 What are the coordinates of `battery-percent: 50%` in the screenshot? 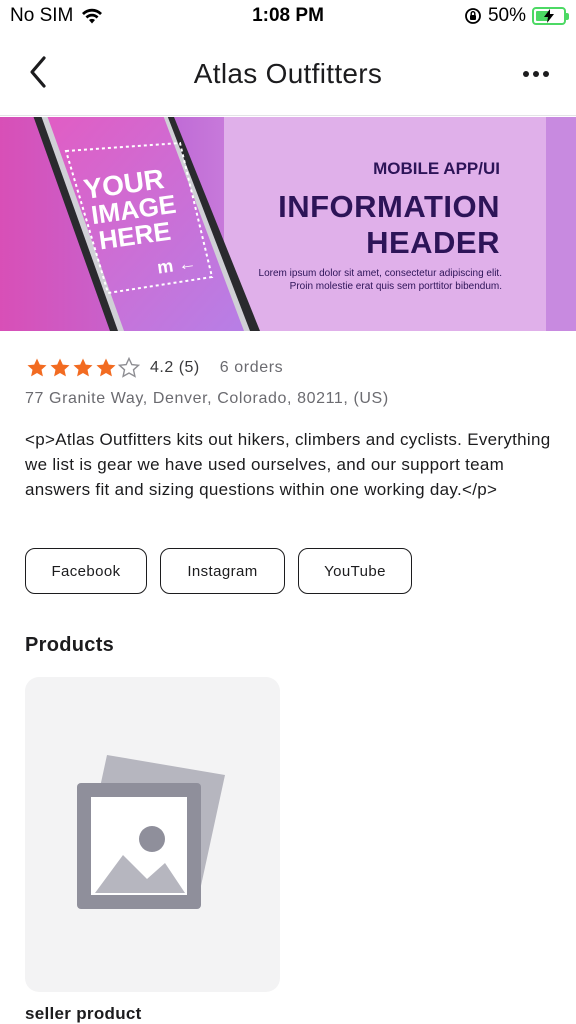 It's located at (506, 15).